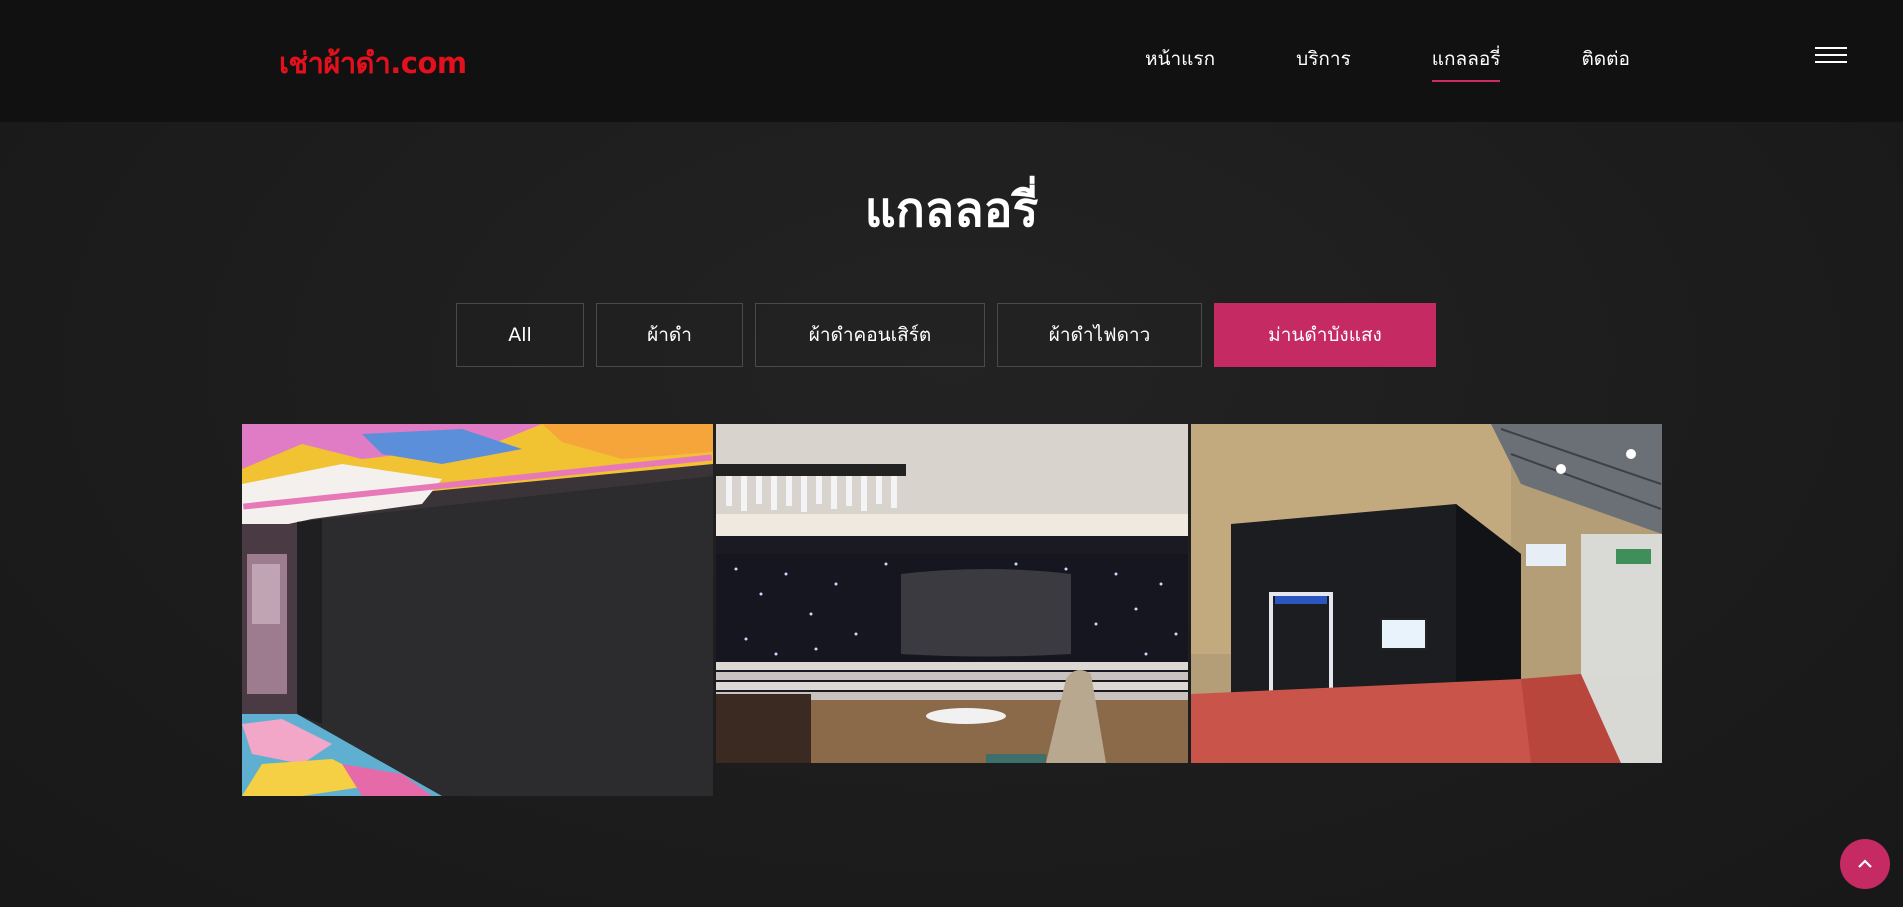  I want to click on main-nav: หน้าแรก บริการ แกลลอรี่ ติดต่อ, so click(1387, 63).